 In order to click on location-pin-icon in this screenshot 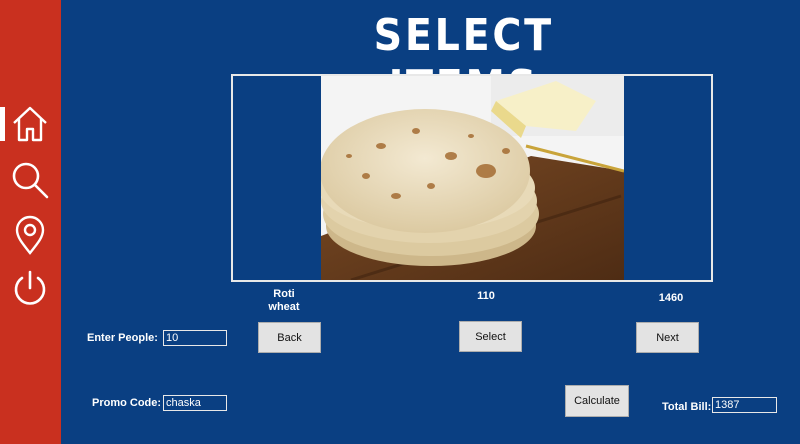, I will do `click(30, 235)`.